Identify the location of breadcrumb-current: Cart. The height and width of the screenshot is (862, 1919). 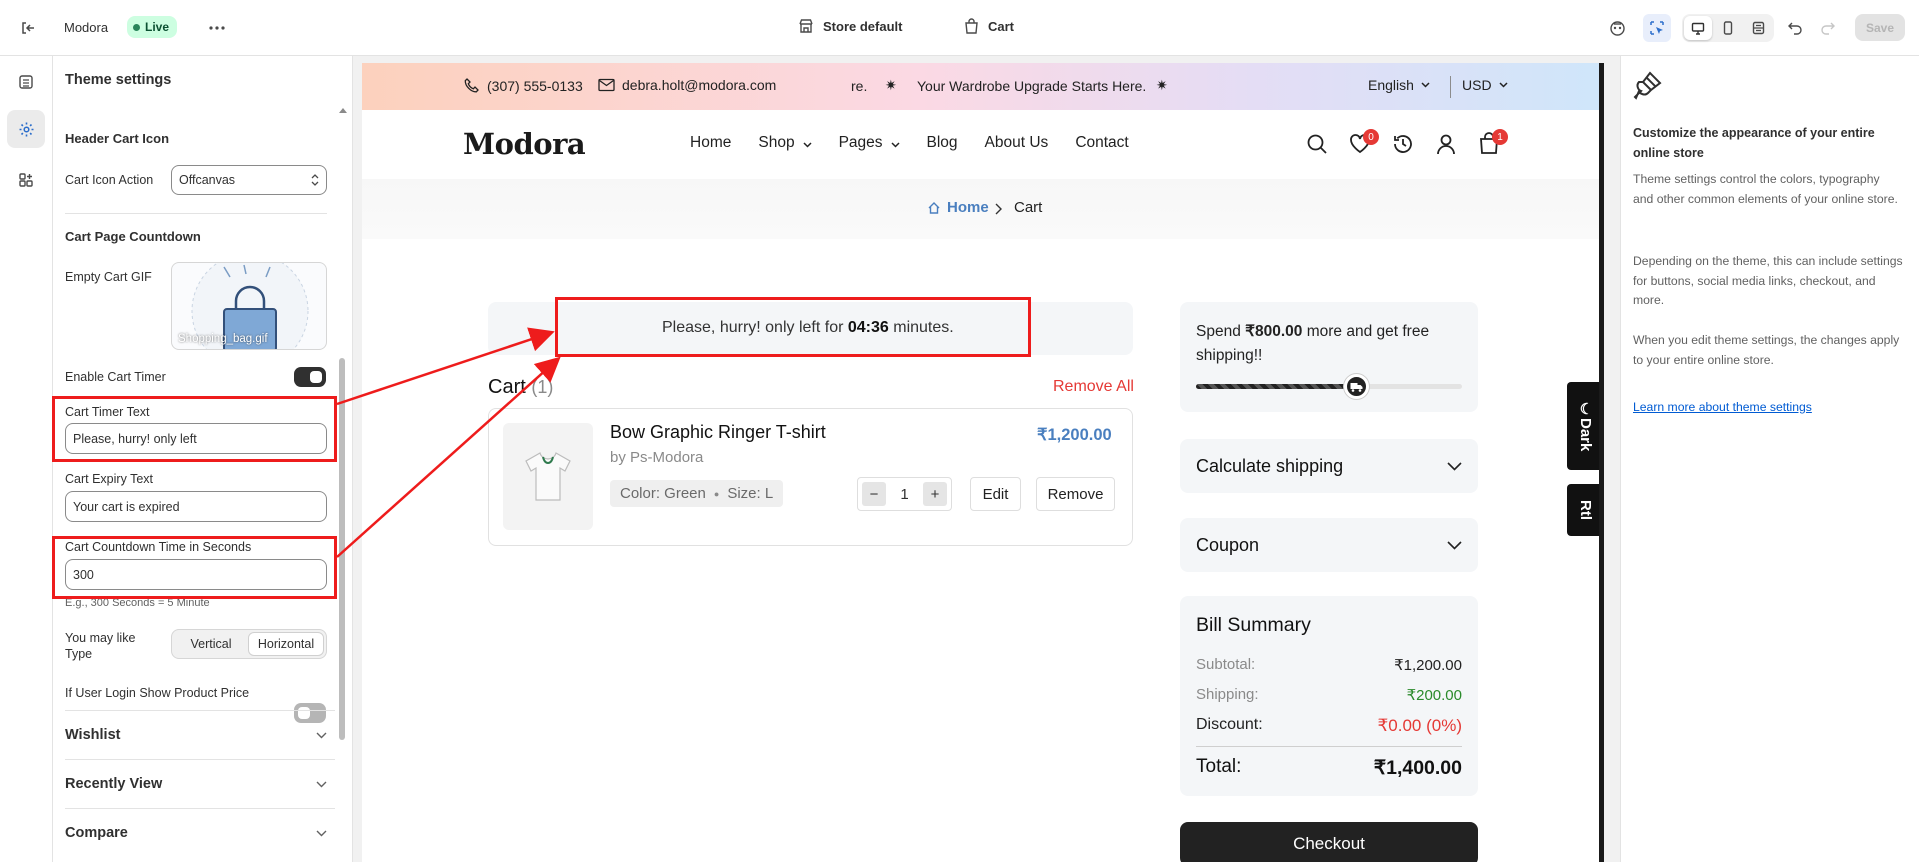
(1028, 207).